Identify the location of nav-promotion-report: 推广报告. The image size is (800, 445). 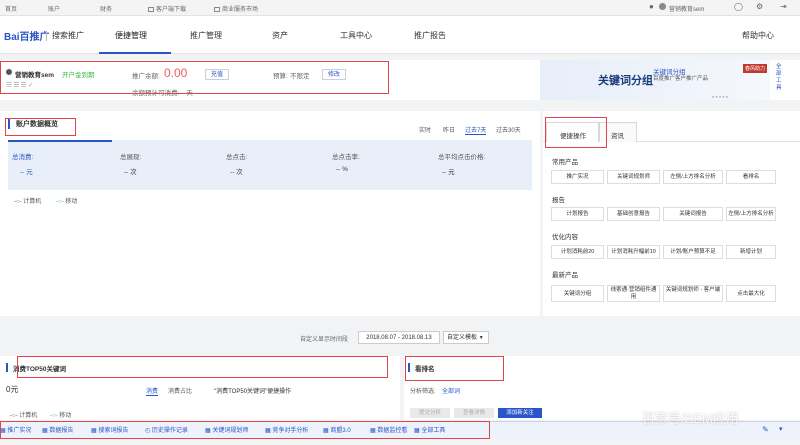
(430, 35).